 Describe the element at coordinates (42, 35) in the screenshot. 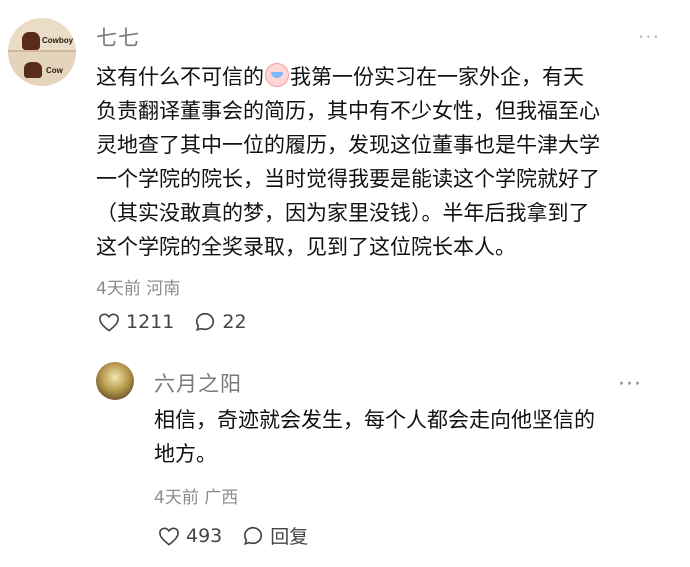

I see `avatar-top-panel` at that location.